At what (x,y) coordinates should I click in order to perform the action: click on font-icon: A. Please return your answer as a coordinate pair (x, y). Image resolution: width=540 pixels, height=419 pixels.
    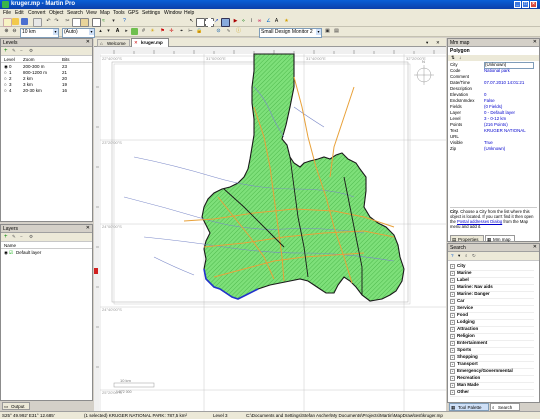
    Looking at the image, I should click on (117, 31).